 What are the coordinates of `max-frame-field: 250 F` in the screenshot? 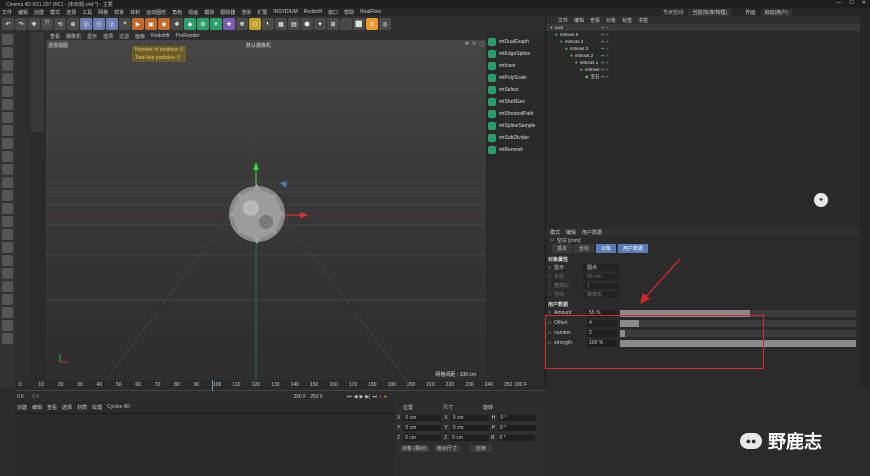 It's located at (316, 397).